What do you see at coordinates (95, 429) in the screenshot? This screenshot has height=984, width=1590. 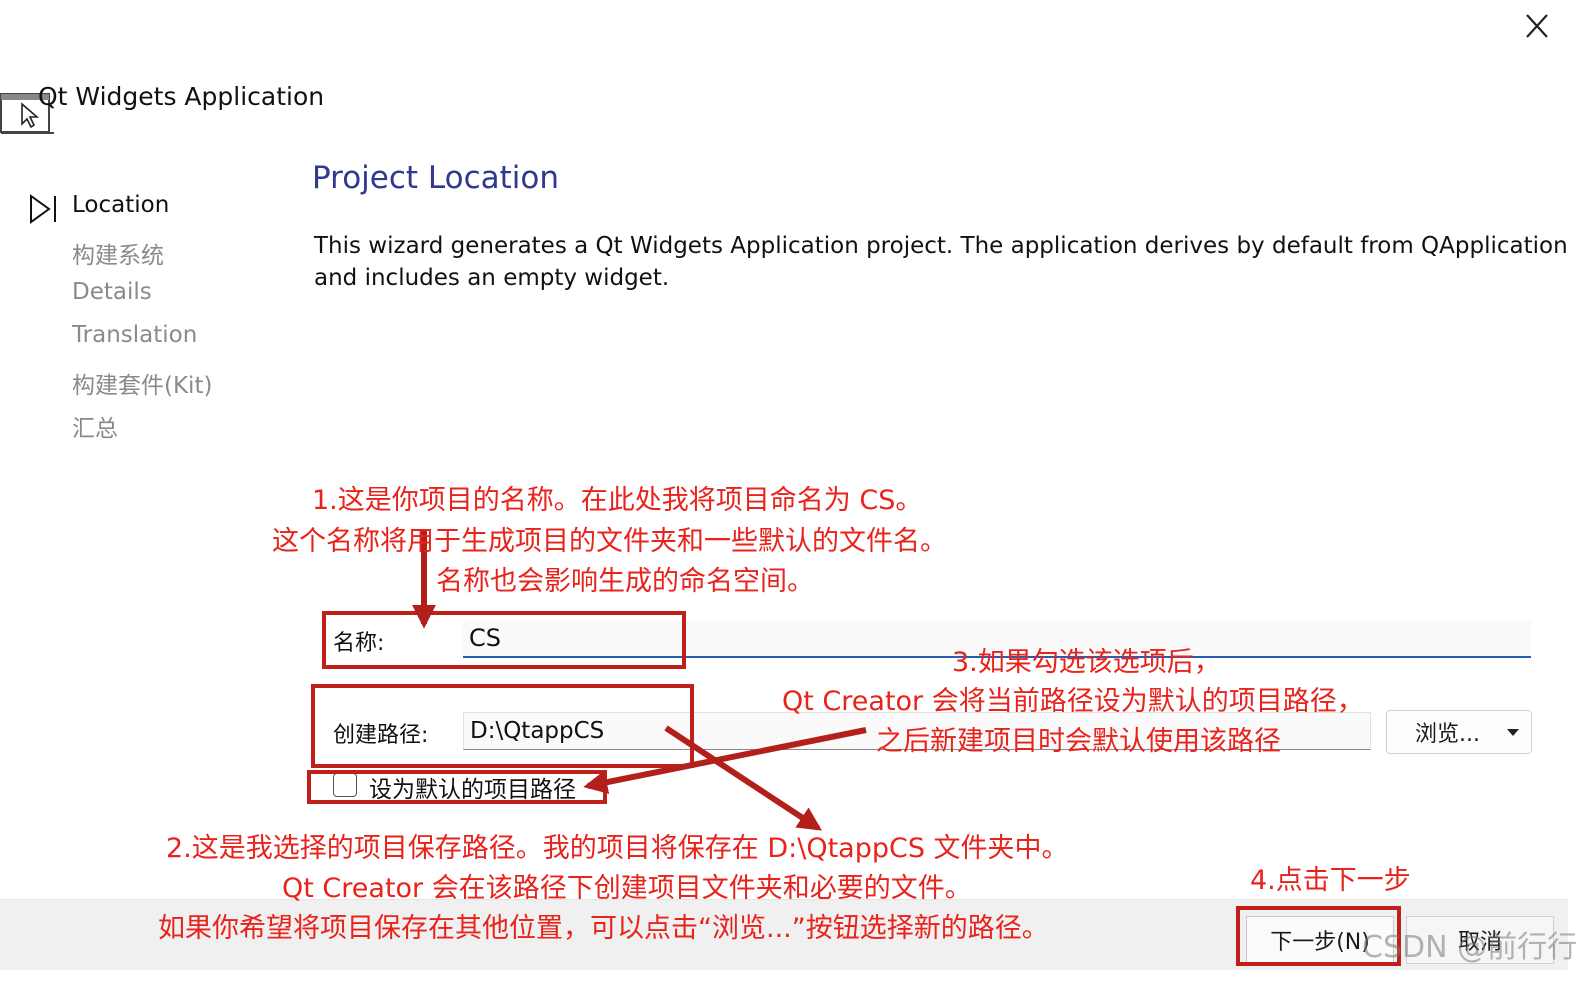 I see `step-summary: 汇总` at bounding box center [95, 429].